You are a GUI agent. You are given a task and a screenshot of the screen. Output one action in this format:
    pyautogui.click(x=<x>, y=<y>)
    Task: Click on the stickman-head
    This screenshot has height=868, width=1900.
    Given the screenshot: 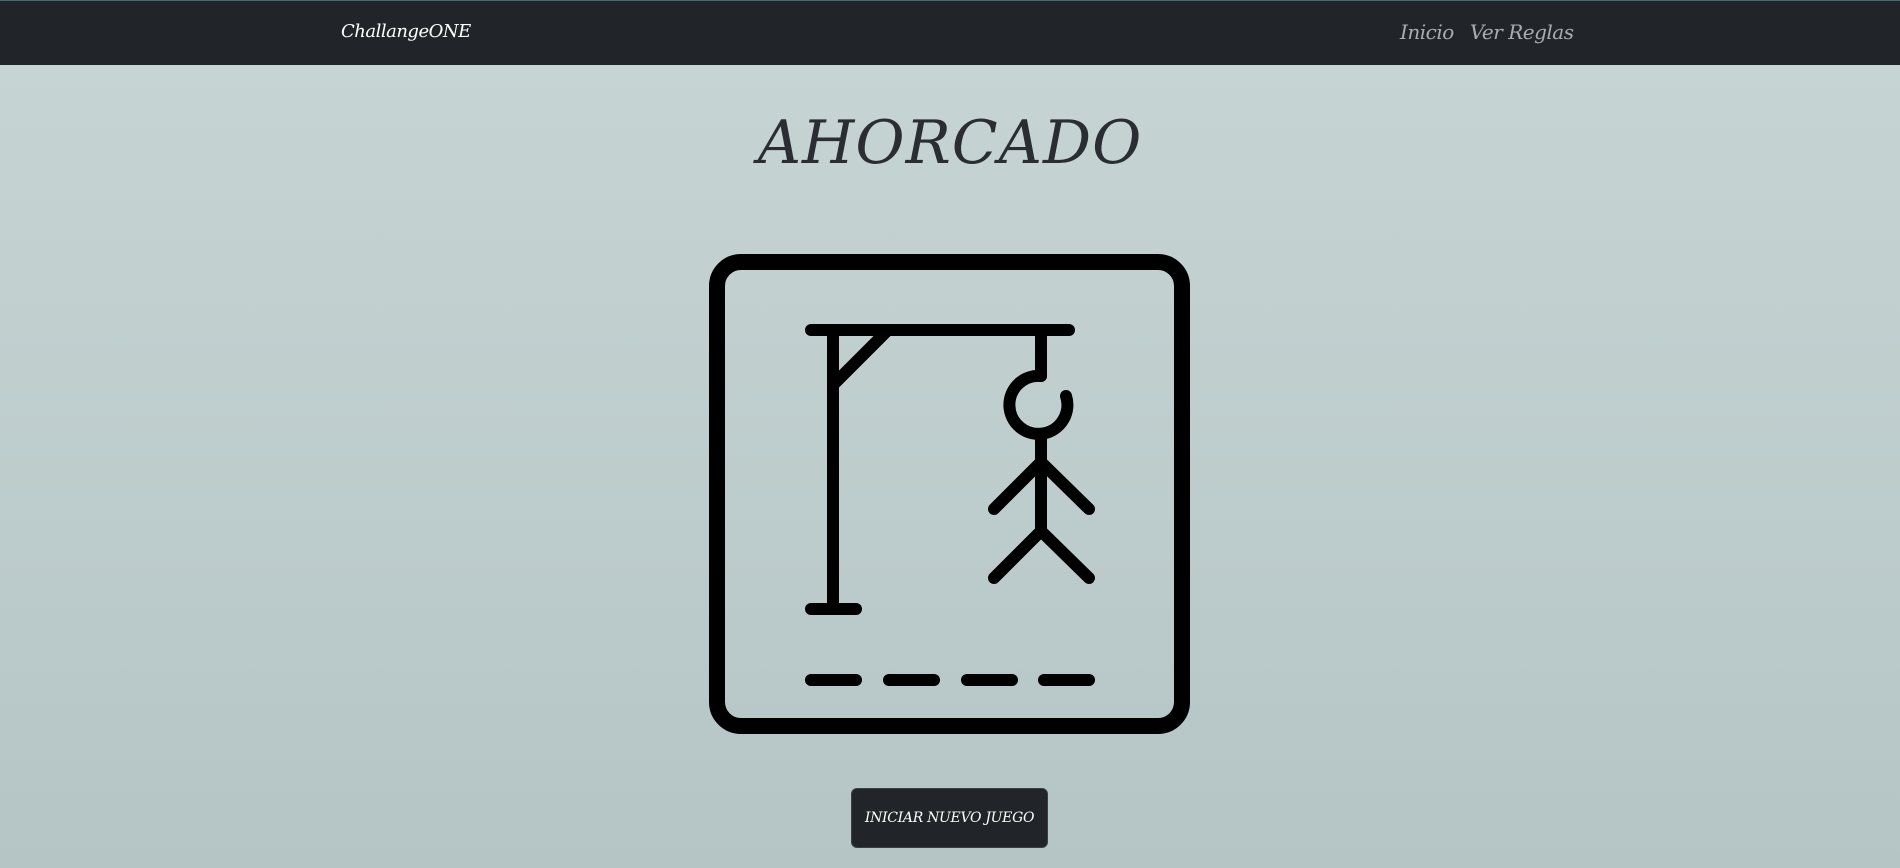 What is the action you would take?
    pyautogui.click(x=1038, y=404)
    